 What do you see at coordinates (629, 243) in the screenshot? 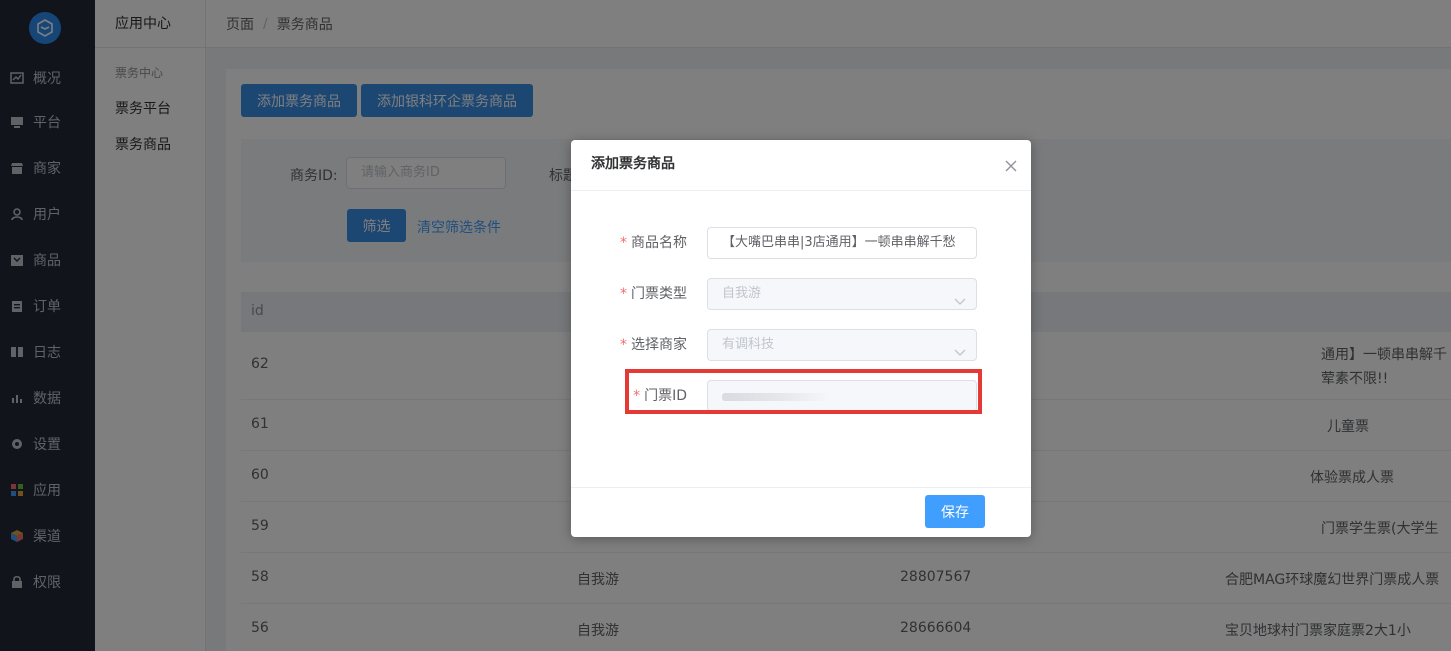
I see `name-label: * 商品名称` at bounding box center [629, 243].